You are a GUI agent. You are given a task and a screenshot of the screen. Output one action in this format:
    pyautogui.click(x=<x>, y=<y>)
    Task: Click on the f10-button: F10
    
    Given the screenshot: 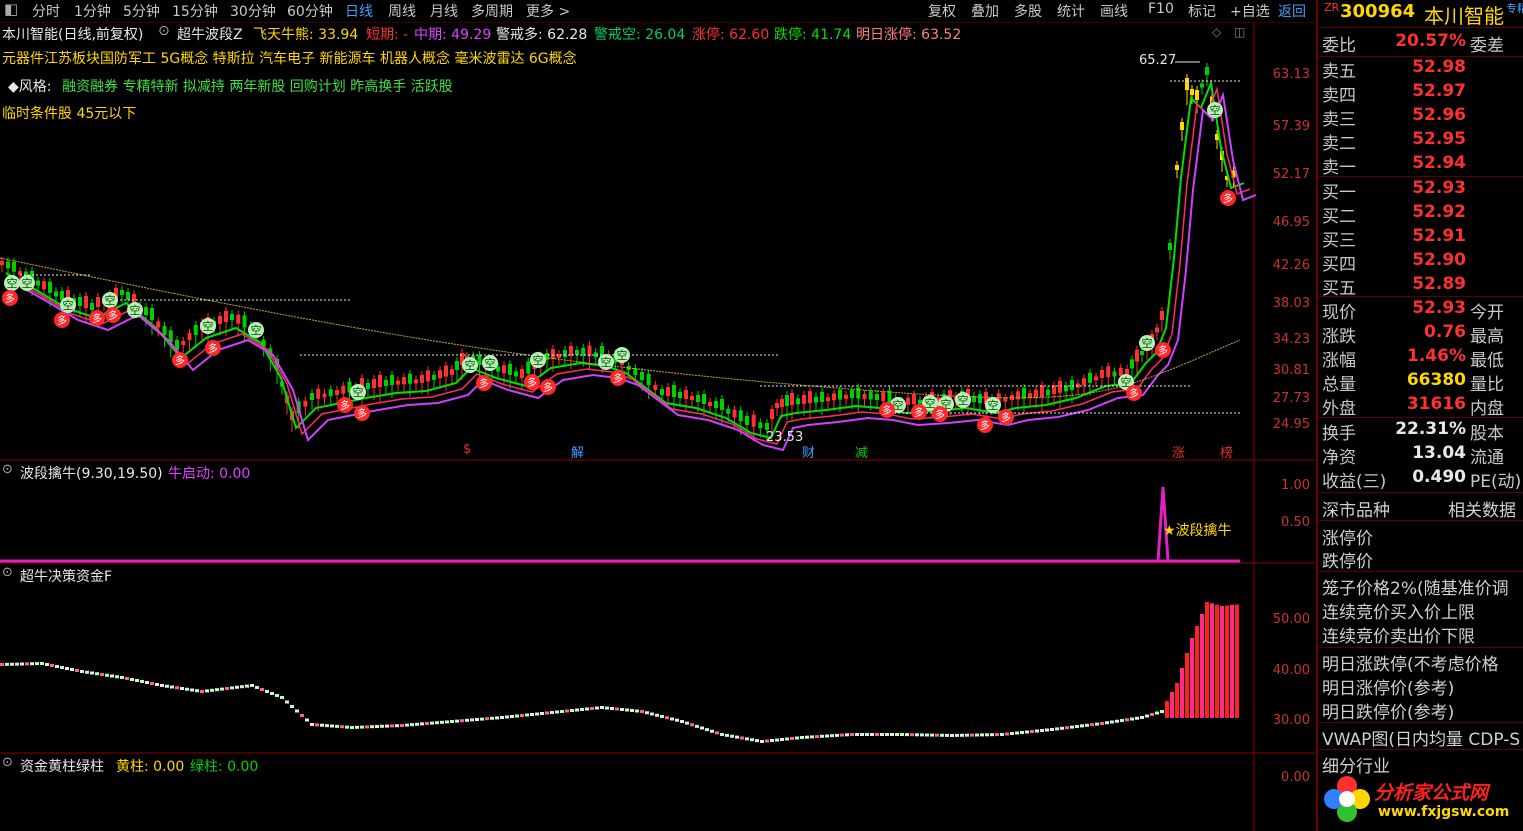 What is the action you would take?
    pyautogui.click(x=1161, y=9)
    